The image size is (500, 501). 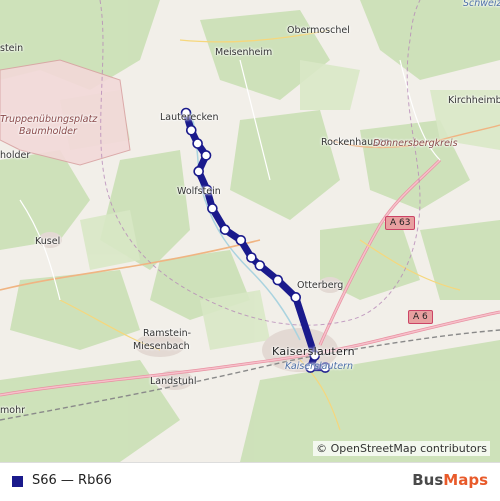 I want to click on place-label-wolfstein: Wolfstein, so click(x=199, y=191).